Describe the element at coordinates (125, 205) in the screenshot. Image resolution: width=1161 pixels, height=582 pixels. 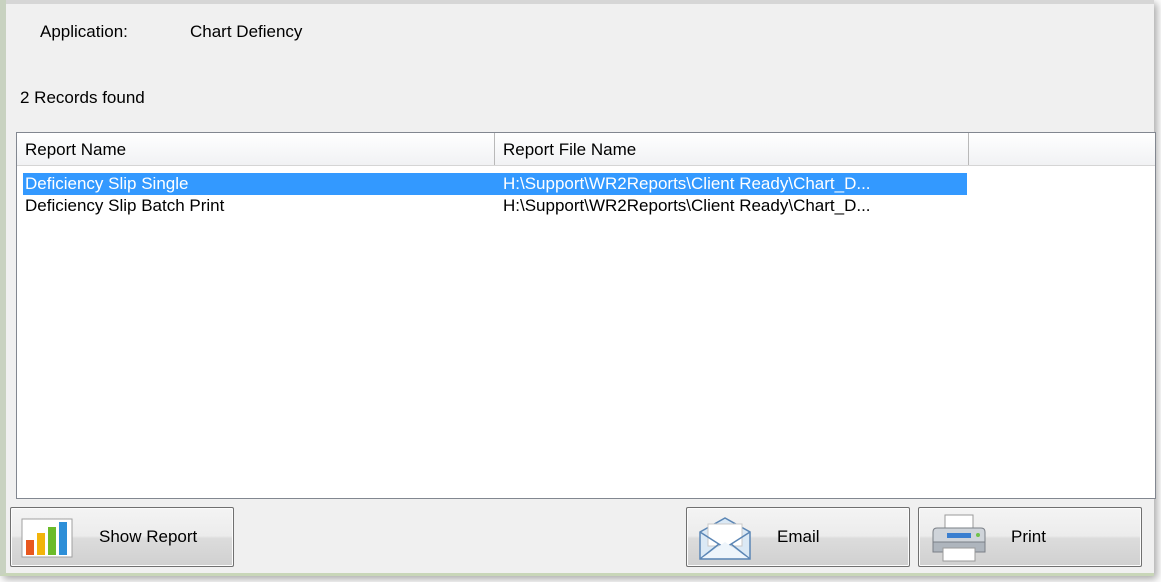
I see `report-name-cell: Deficiency Slip Batch Print` at that location.